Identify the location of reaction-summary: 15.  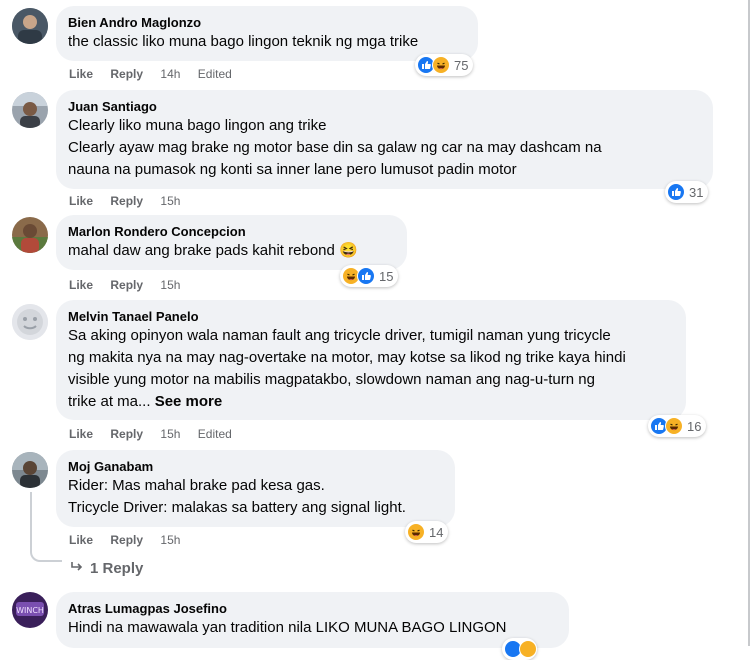
(369, 276).